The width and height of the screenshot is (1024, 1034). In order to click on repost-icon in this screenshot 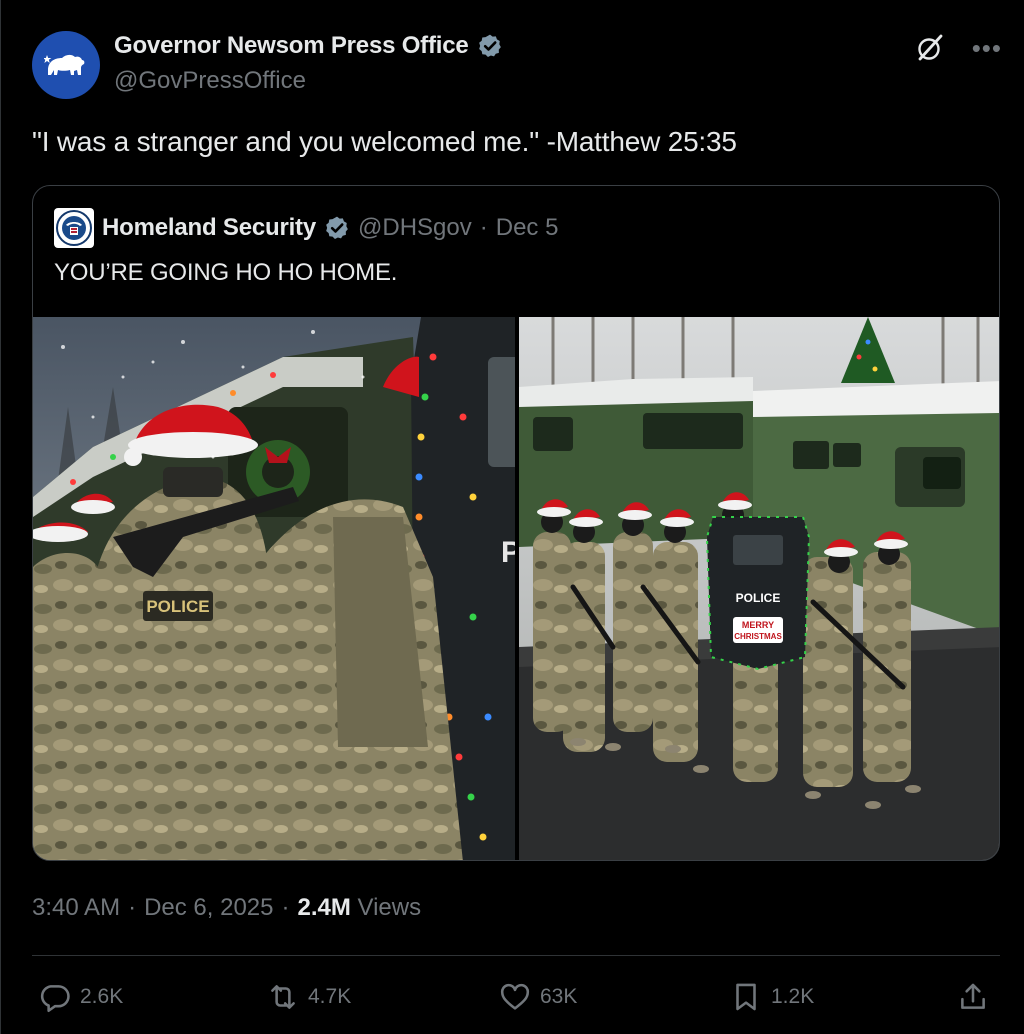, I will do `click(283, 997)`.